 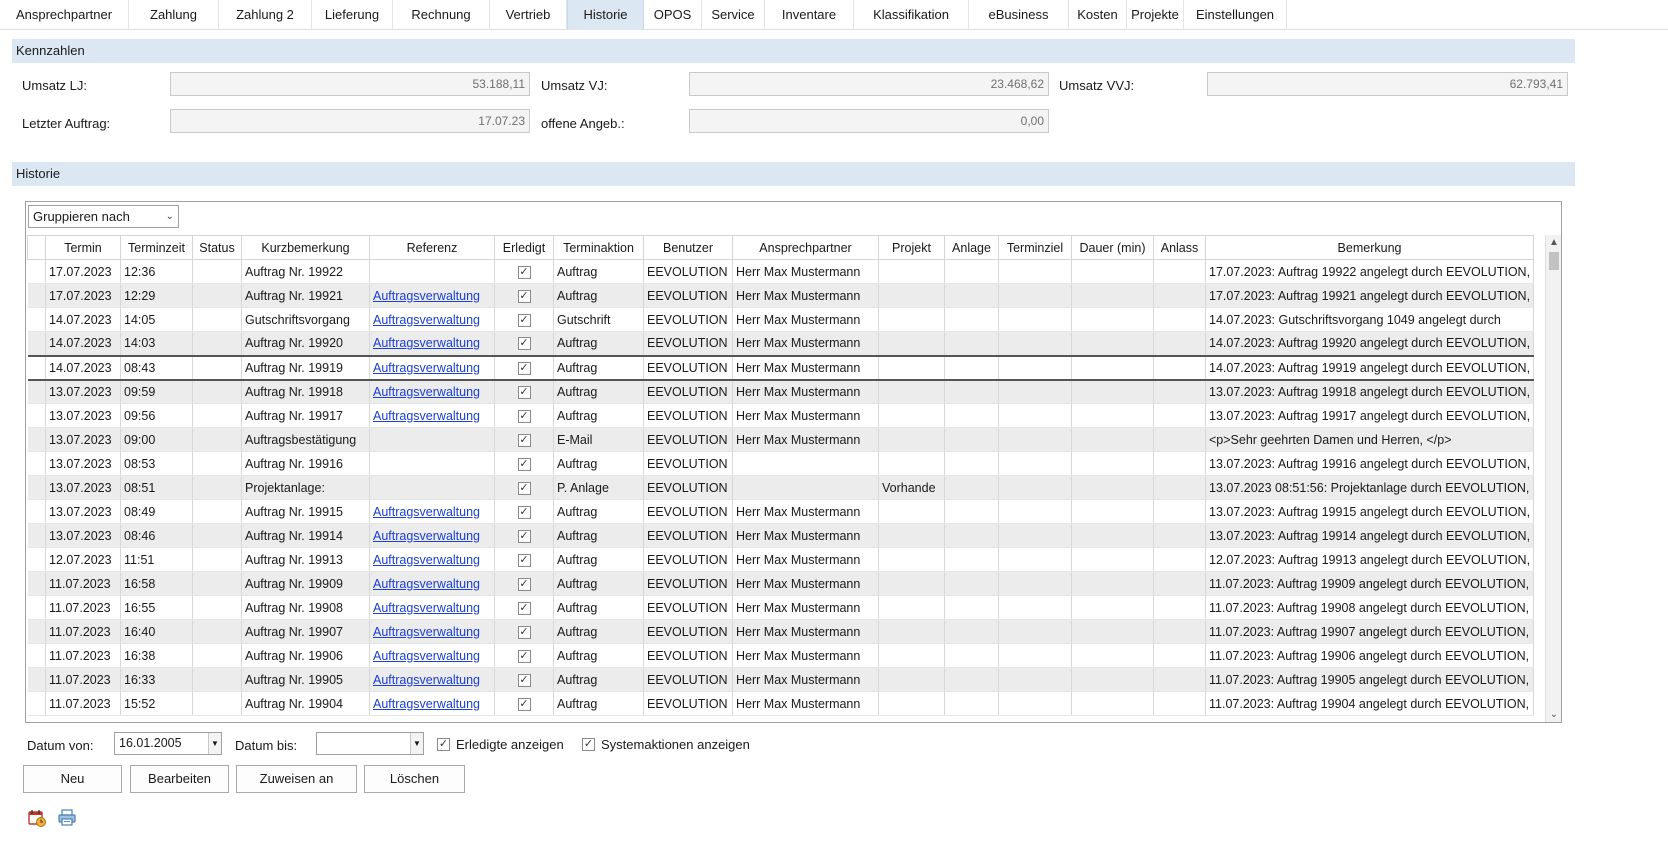 I want to click on umsatz-vj-field: 23.468,62, so click(x=869, y=84).